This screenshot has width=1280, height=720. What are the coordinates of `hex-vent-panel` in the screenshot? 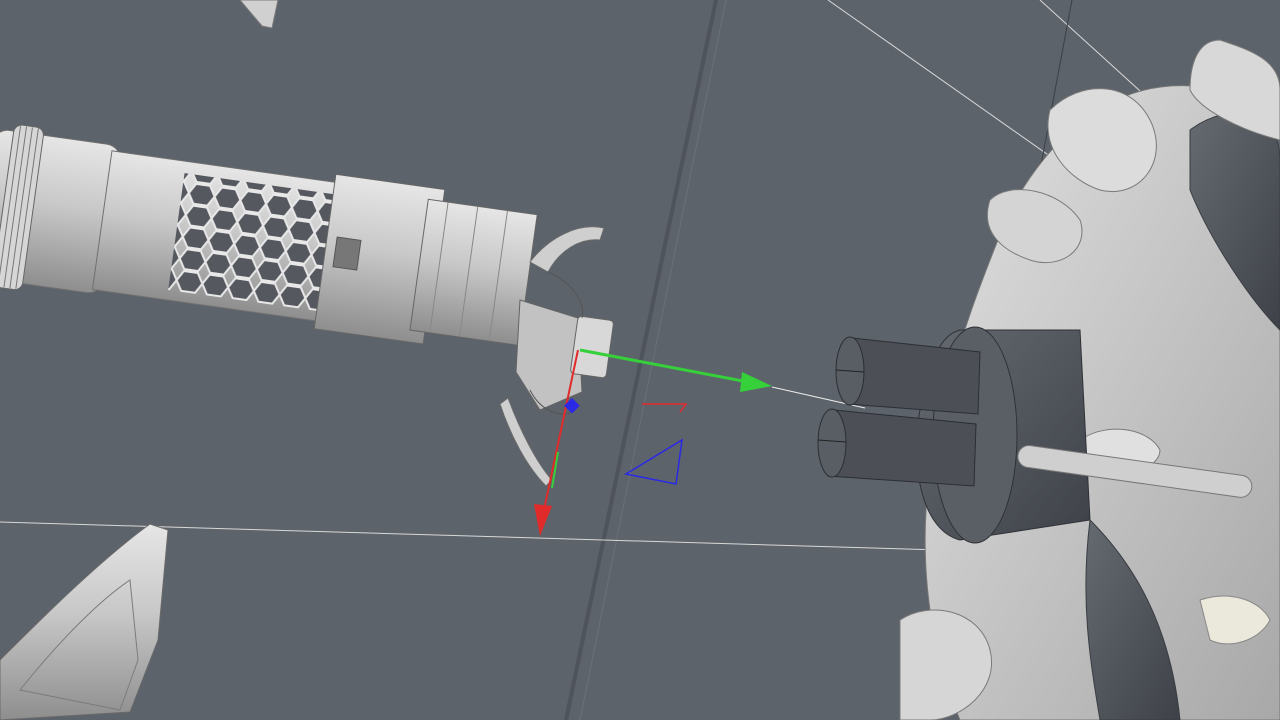 It's located at (251, 242).